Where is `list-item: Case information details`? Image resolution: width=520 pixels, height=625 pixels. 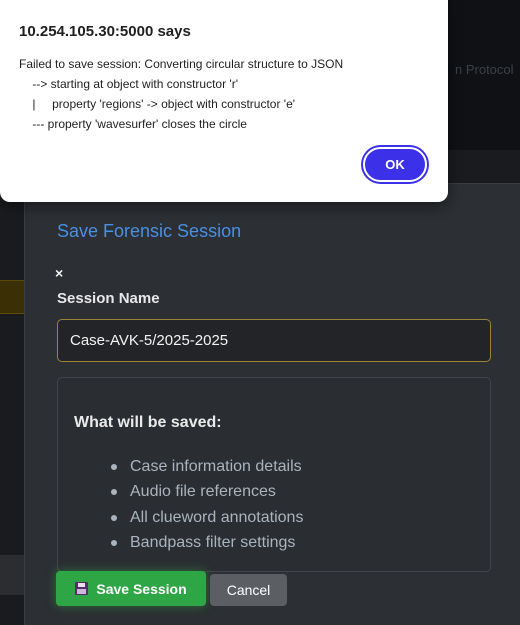 list-item: Case information details is located at coordinates (206, 466).